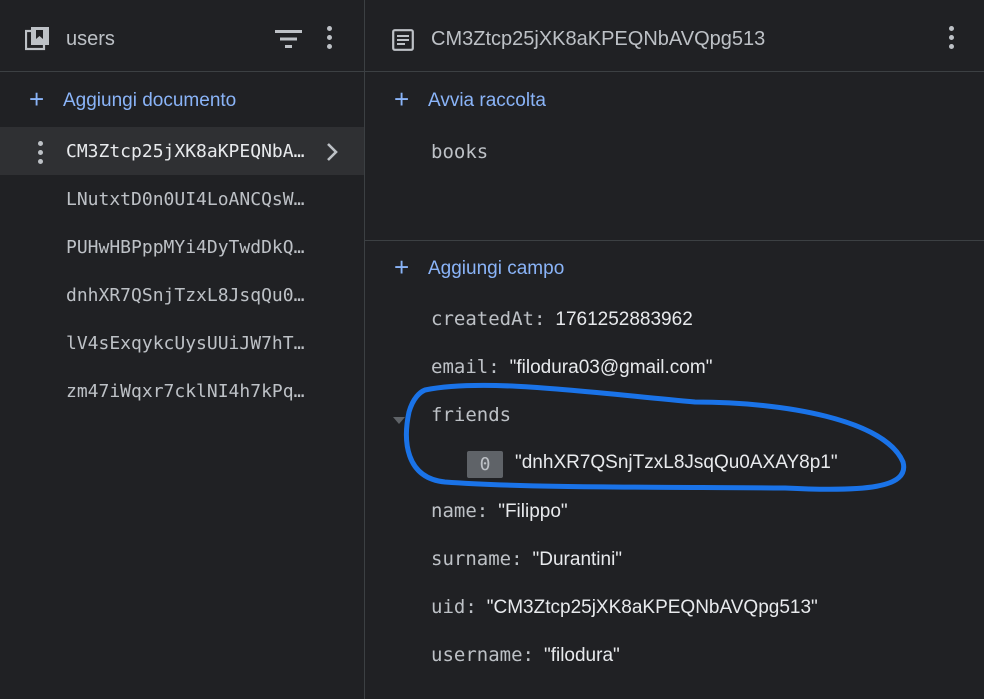  What do you see at coordinates (189, 295) in the screenshot?
I see `document-id: dnhXR7QSnjTzxL8JsqQu0AXAY8p1` at bounding box center [189, 295].